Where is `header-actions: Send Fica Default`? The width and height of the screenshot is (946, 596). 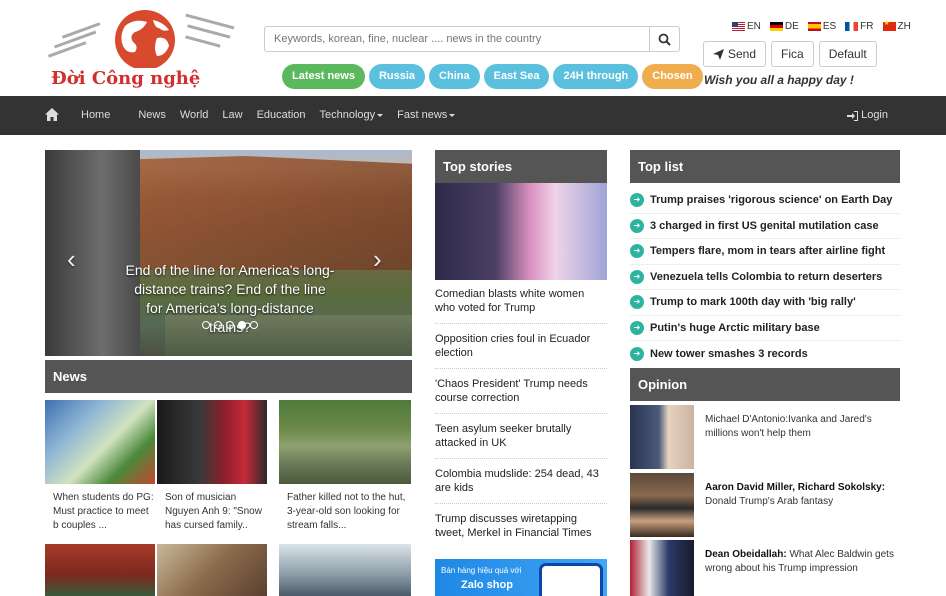
header-actions: Send Fica Default is located at coordinates (790, 54).